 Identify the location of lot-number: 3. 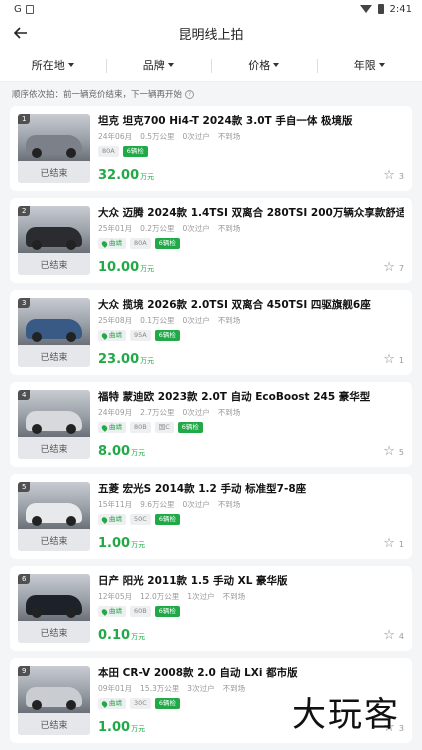
(24, 303).